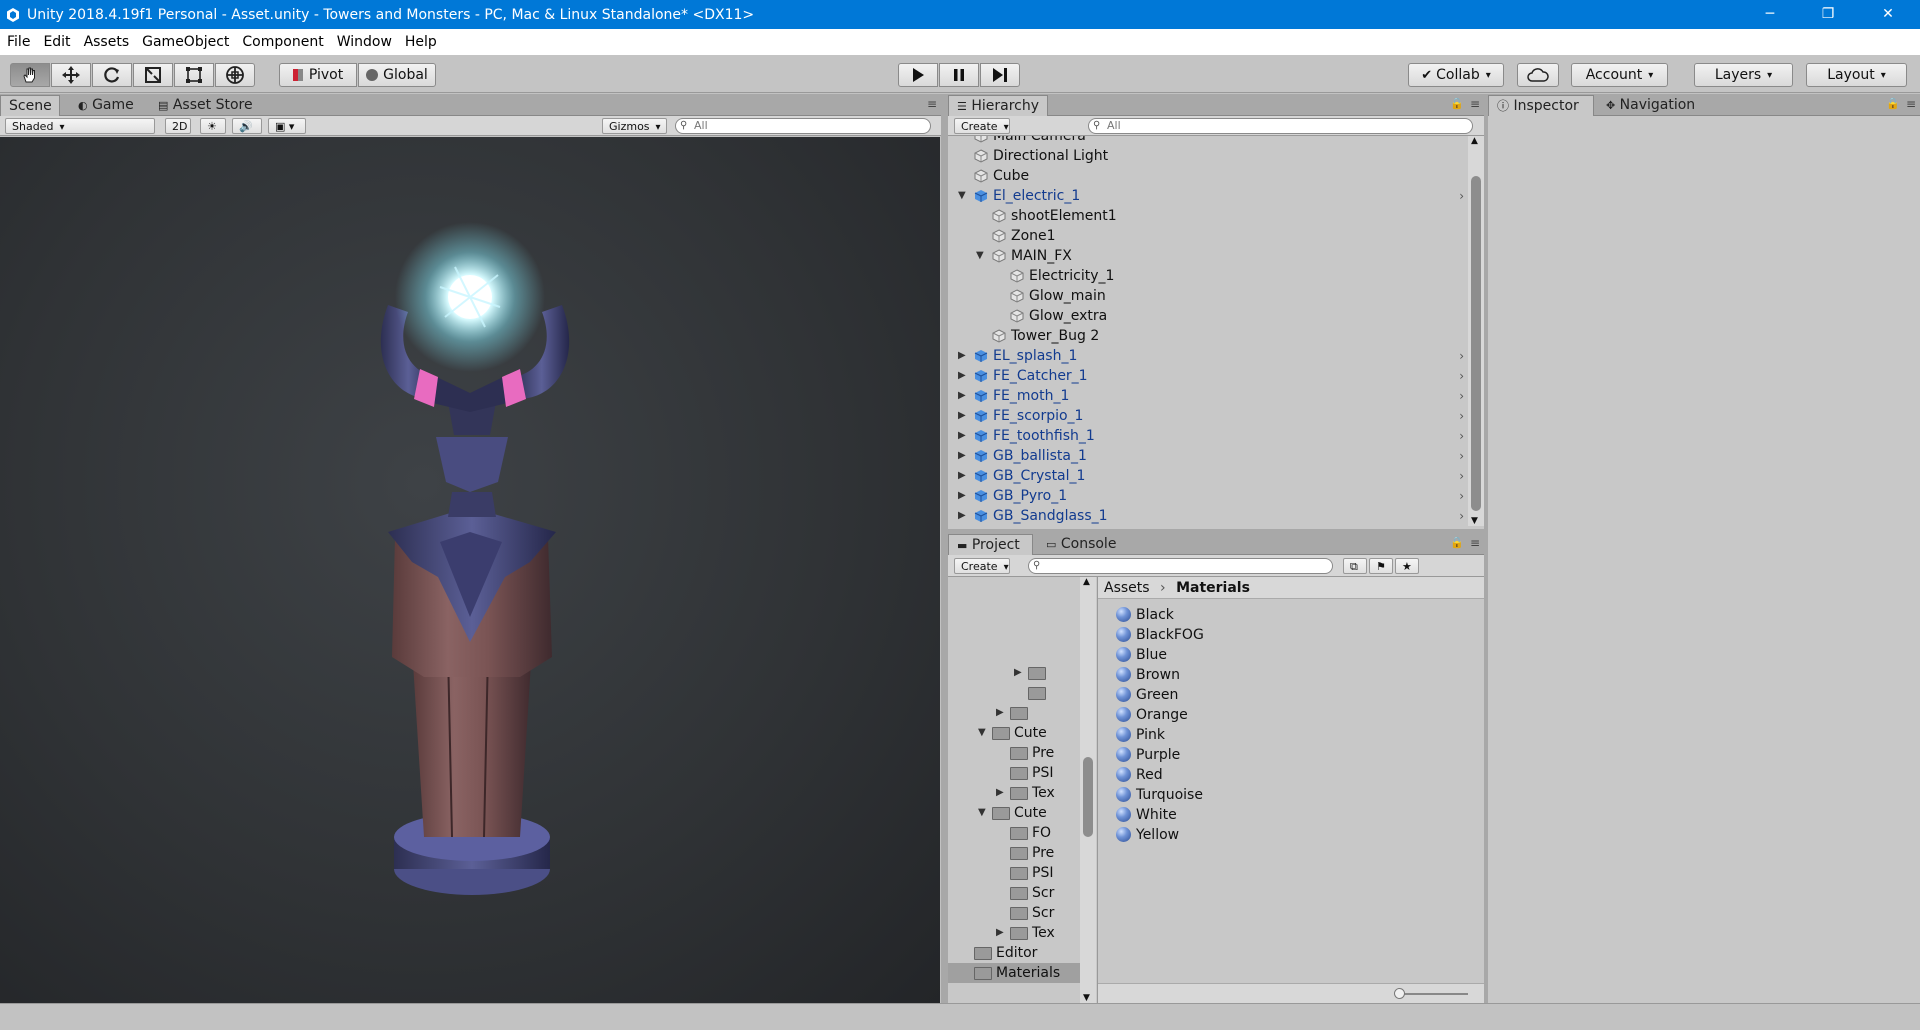 The width and height of the screenshot is (1920, 1030). Describe the element at coordinates (1476, 331) in the screenshot. I see `hierarchy-scrollbar: ▲ ▼` at that location.